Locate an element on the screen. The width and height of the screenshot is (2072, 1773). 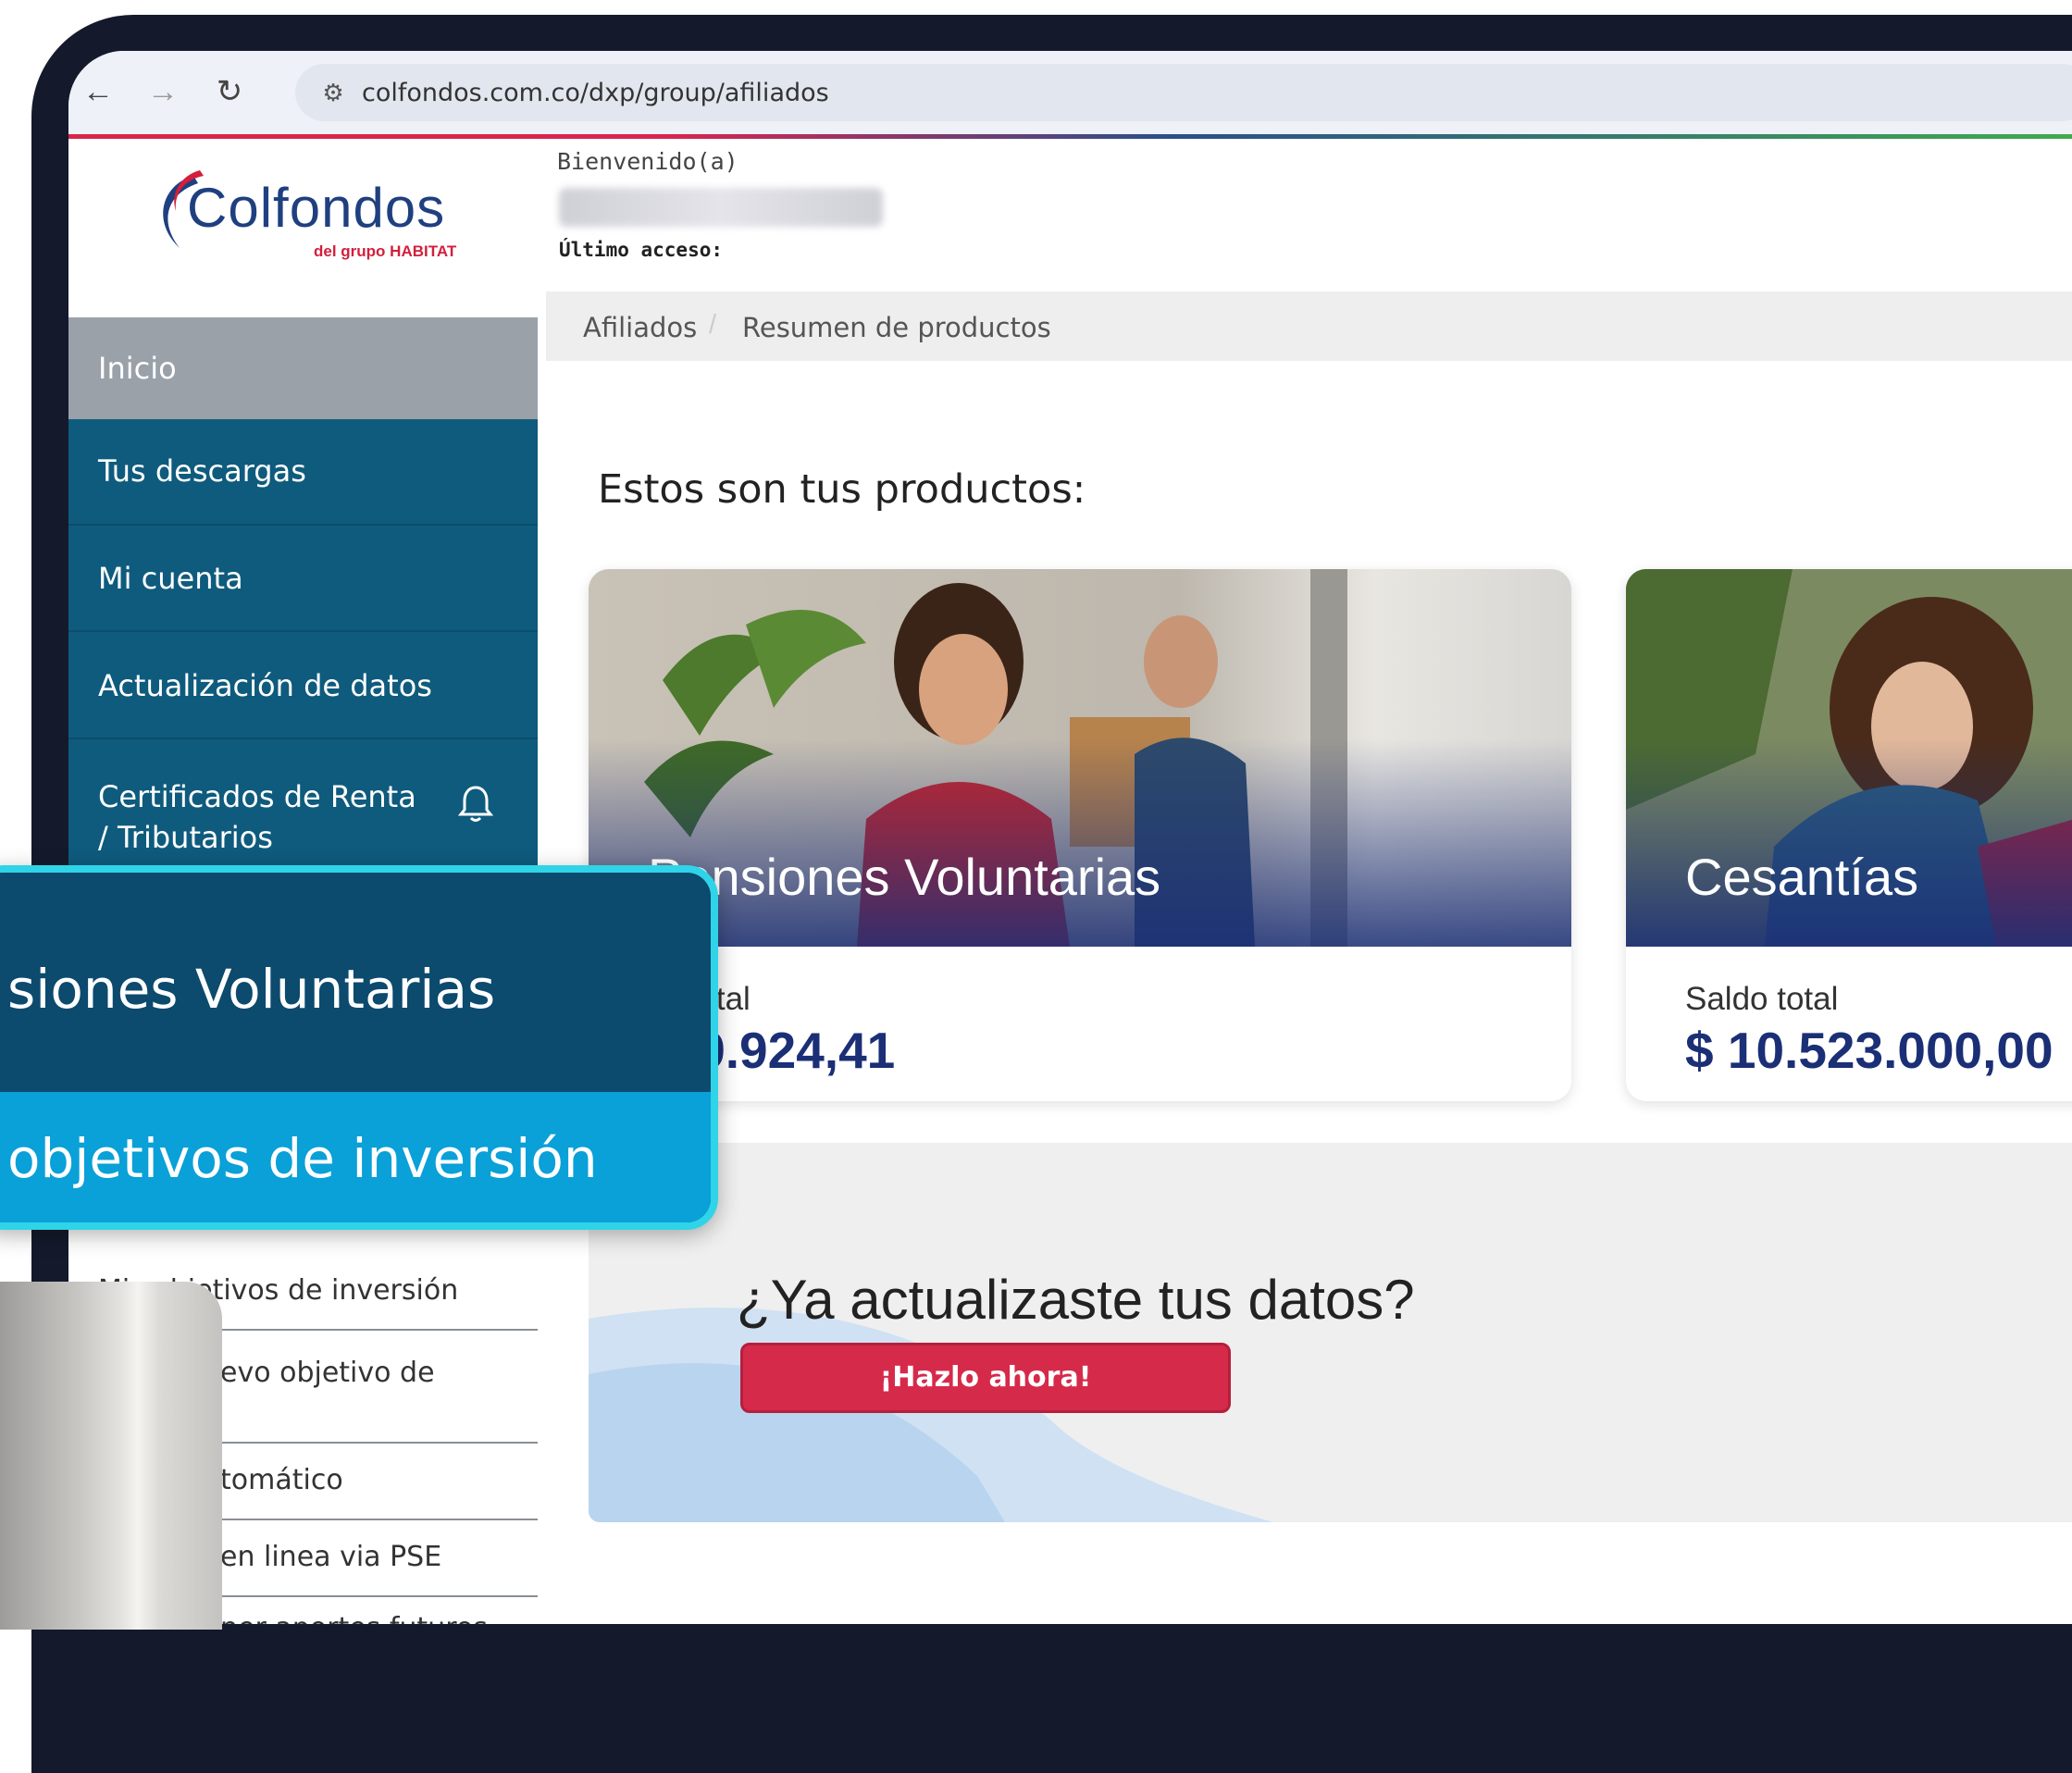
callout-objetivos-label: objetivos de inversión is located at coordinates (302, 1158).